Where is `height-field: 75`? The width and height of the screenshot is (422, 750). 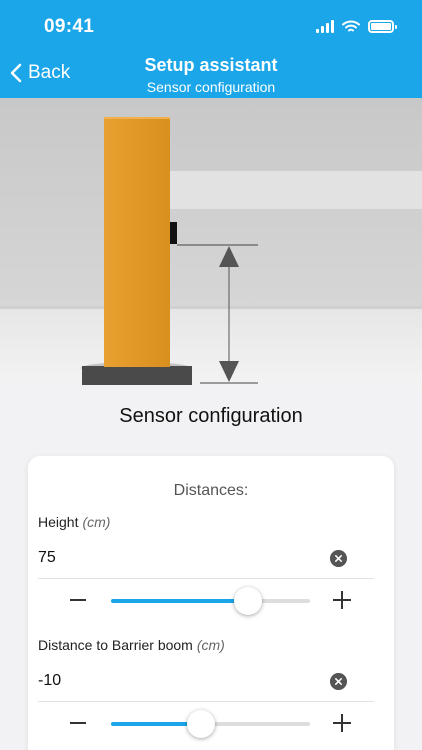
height-field: 75 is located at coordinates (47, 558).